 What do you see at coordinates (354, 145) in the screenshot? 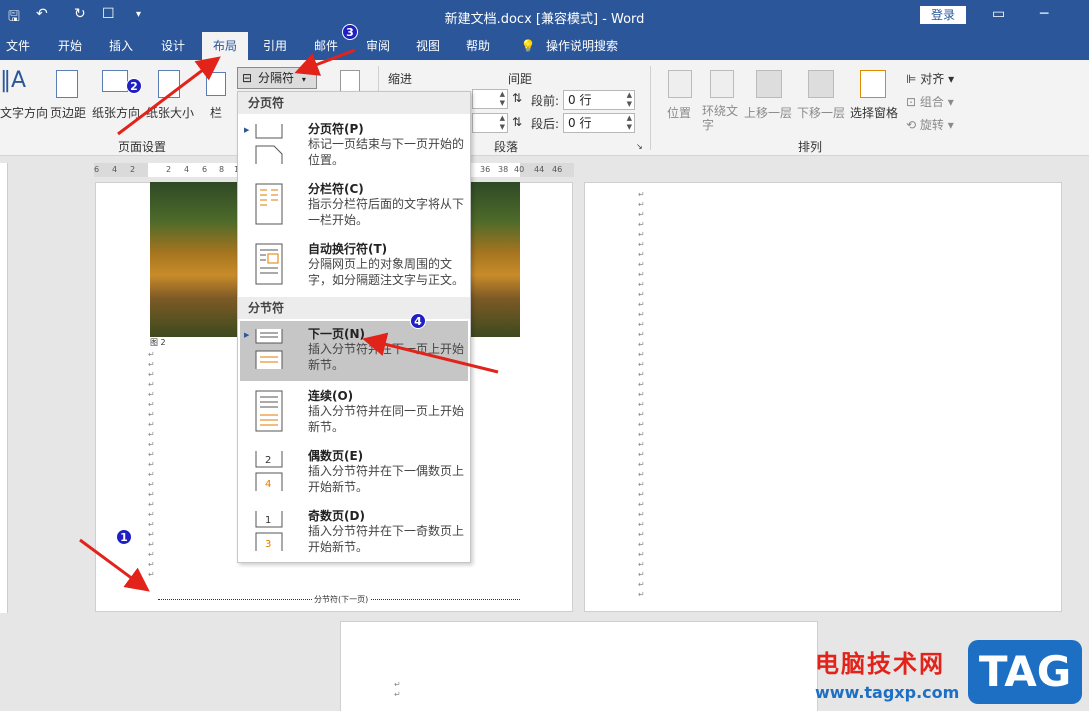
I see `page-break-item: ▶ 分页符(P) 标记一页结束与下一页开始的位置。` at bounding box center [354, 145].